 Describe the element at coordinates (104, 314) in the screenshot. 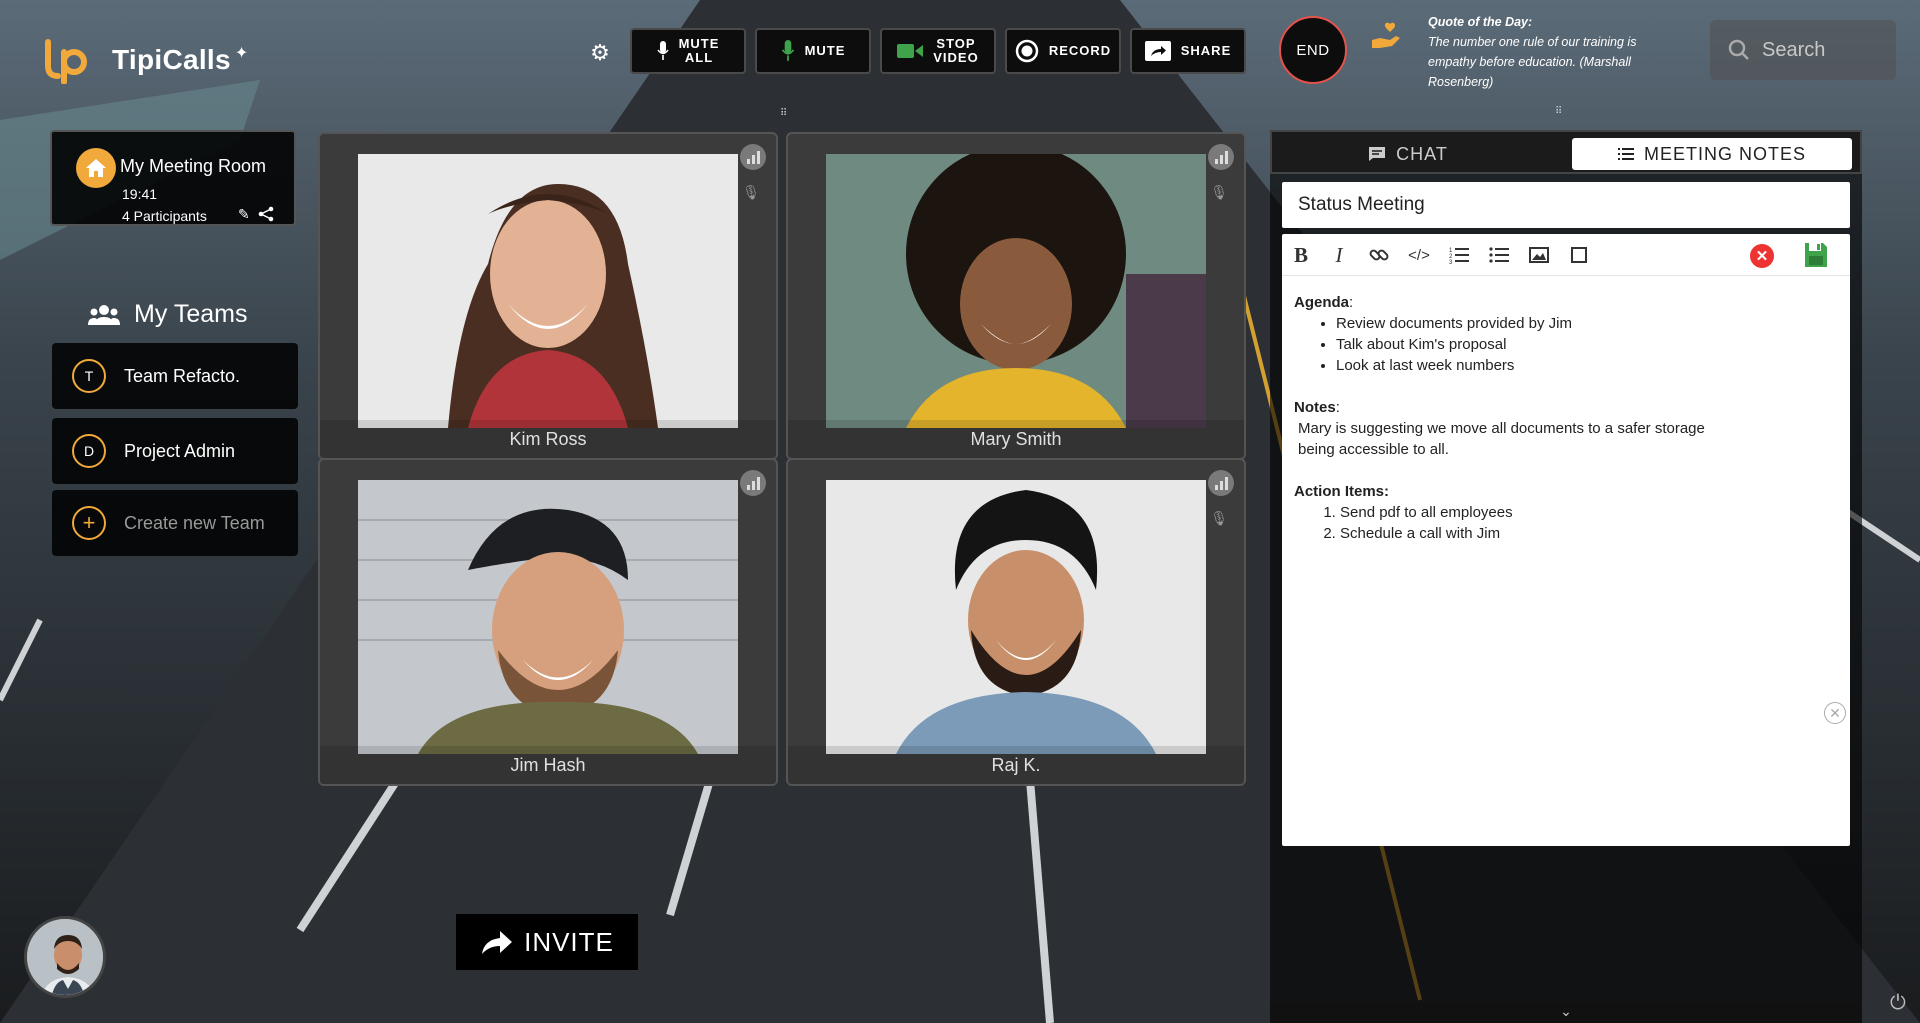

I see `team-icon` at that location.